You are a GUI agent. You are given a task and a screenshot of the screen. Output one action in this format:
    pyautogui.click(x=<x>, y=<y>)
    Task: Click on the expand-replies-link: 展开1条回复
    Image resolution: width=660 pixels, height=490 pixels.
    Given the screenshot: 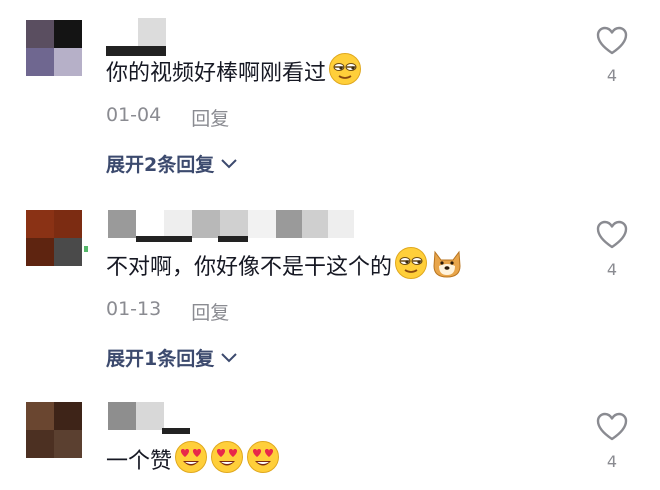 What is the action you would take?
    pyautogui.click(x=172, y=357)
    